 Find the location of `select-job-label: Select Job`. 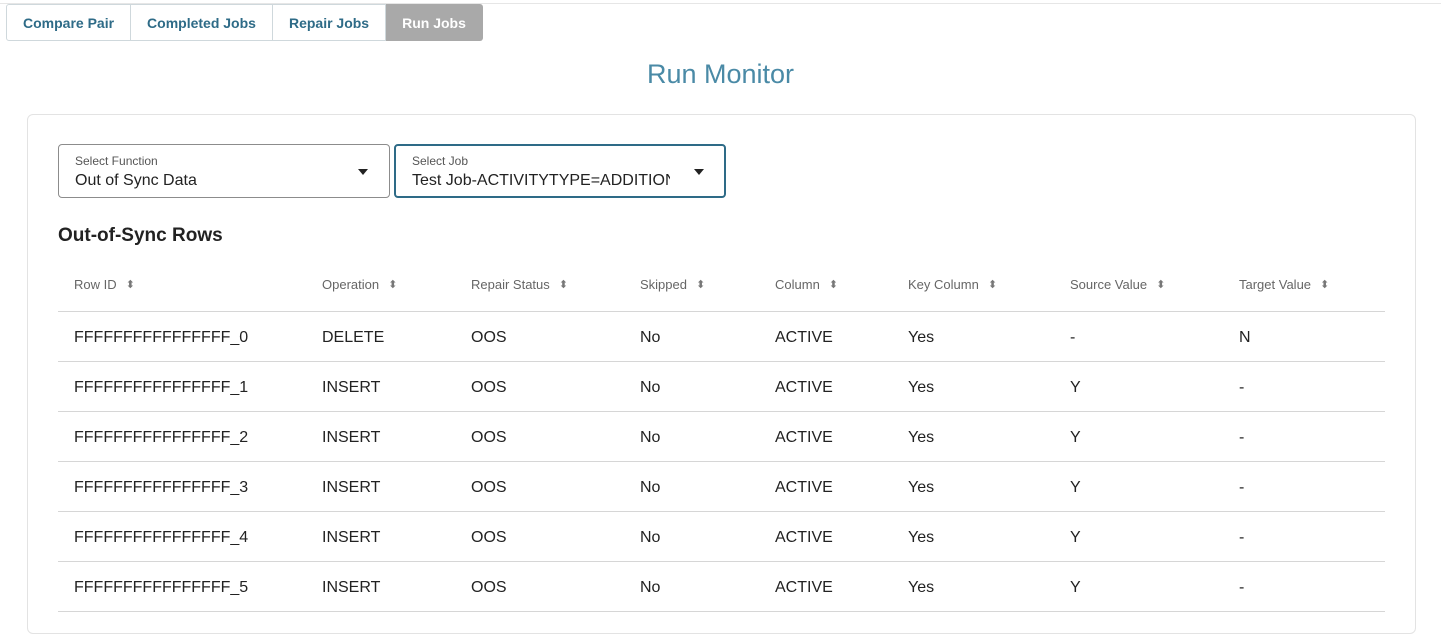

select-job-label: Select Job is located at coordinates (440, 161).